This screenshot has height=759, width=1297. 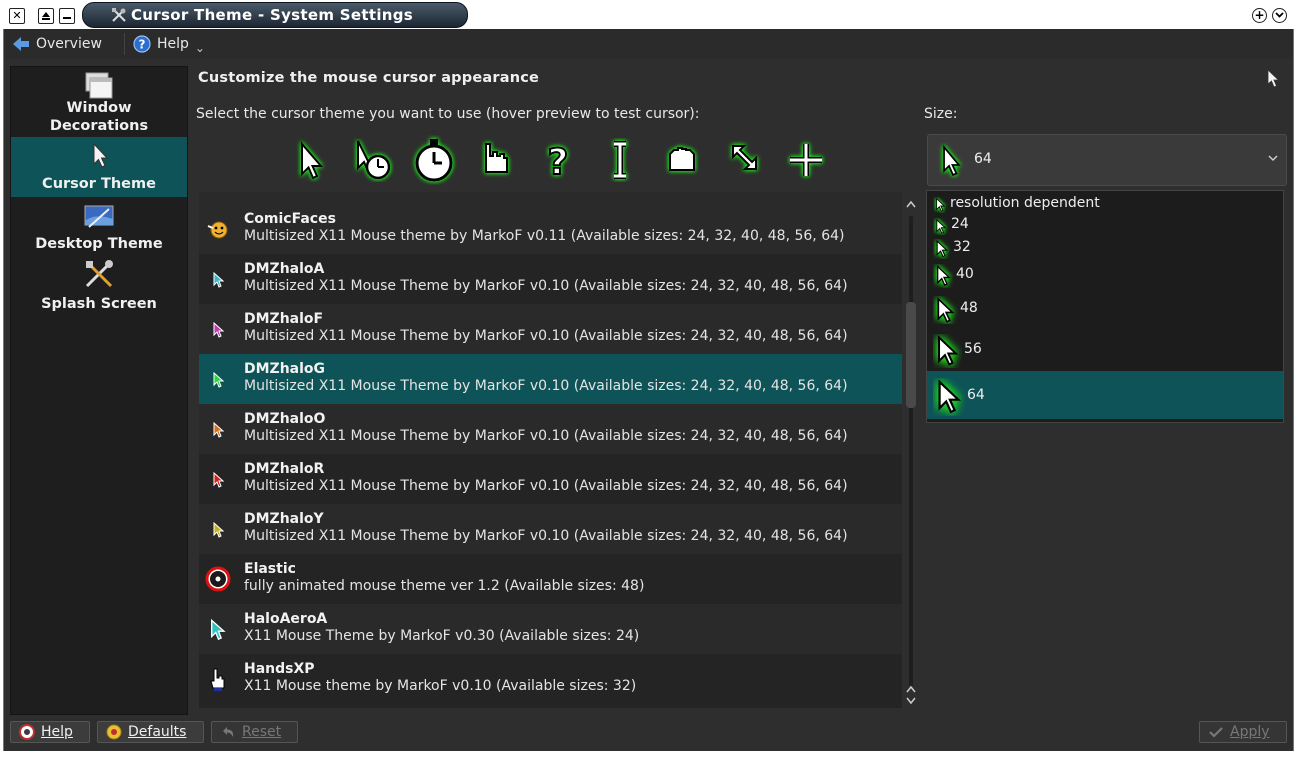 What do you see at coordinates (806, 160) in the screenshot?
I see `crosshair-icon` at bounding box center [806, 160].